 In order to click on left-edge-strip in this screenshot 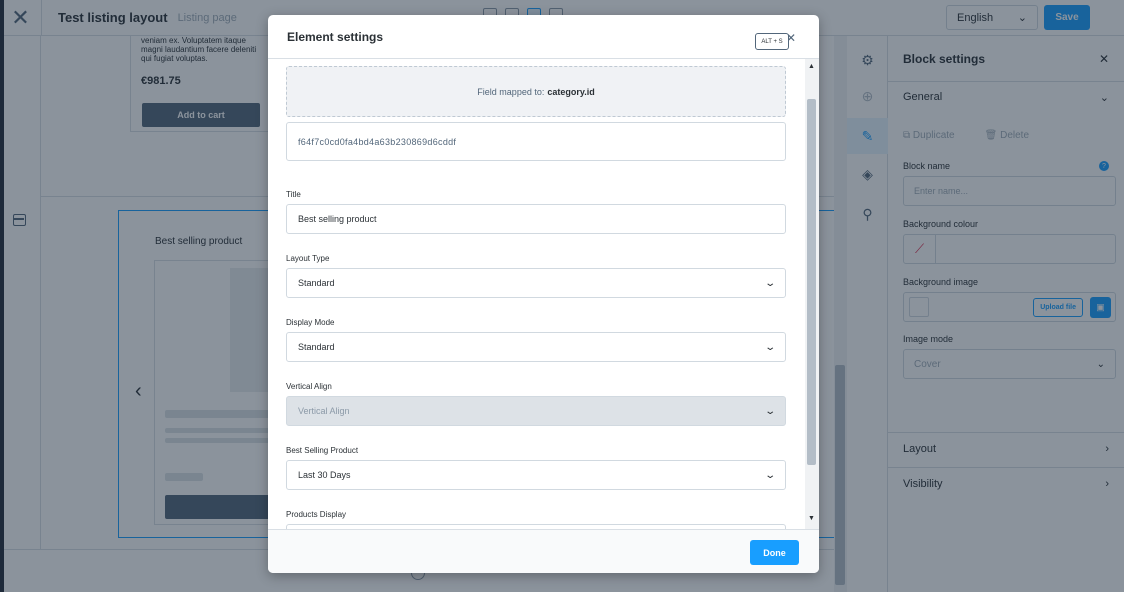, I will do `click(2, 296)`.